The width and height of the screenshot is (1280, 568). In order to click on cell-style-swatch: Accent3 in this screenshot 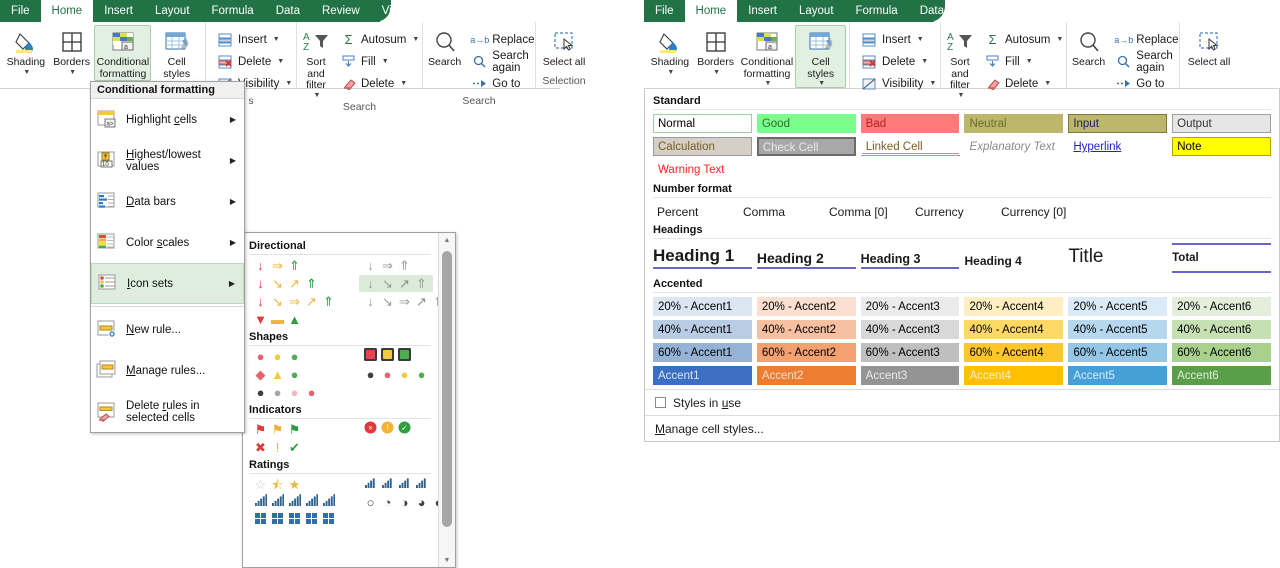, I will do `click(910, 375)`.